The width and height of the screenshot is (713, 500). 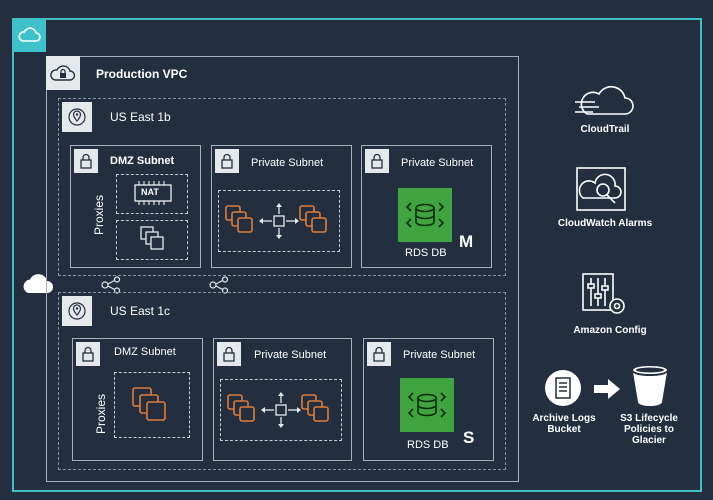 I want to click on cloudwatch-alarms-icon, so click(x=601, y=191).